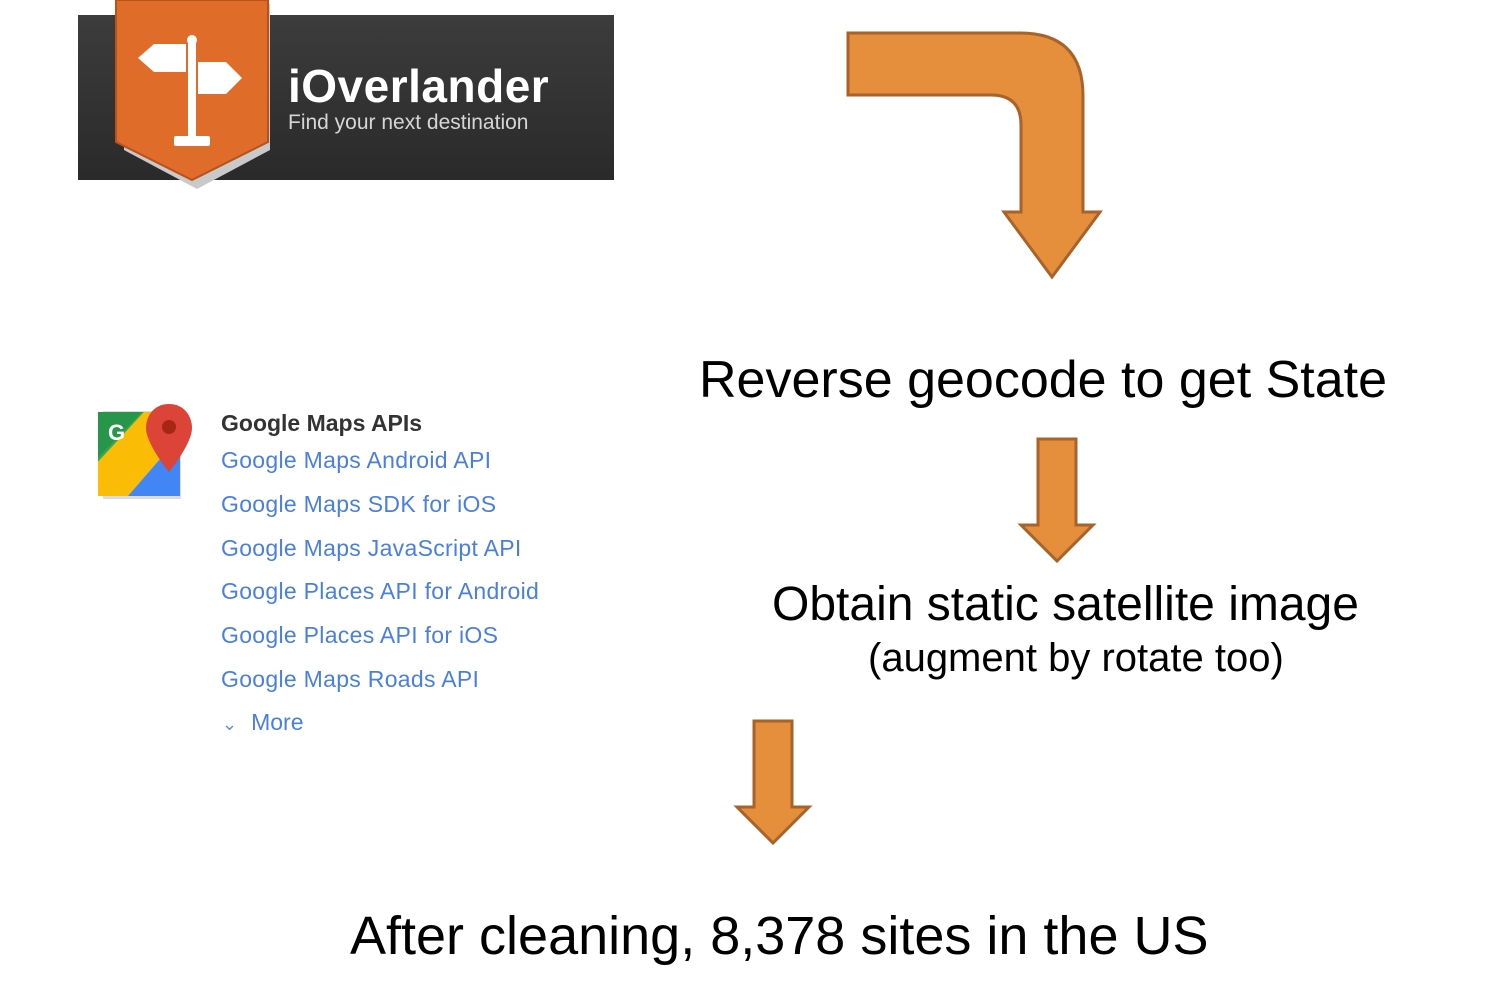 This screenshot has height=988, width=1510. I want to click on link-maps-sdk-ios: Google Maps SDK for iOS, so click(358, 504).